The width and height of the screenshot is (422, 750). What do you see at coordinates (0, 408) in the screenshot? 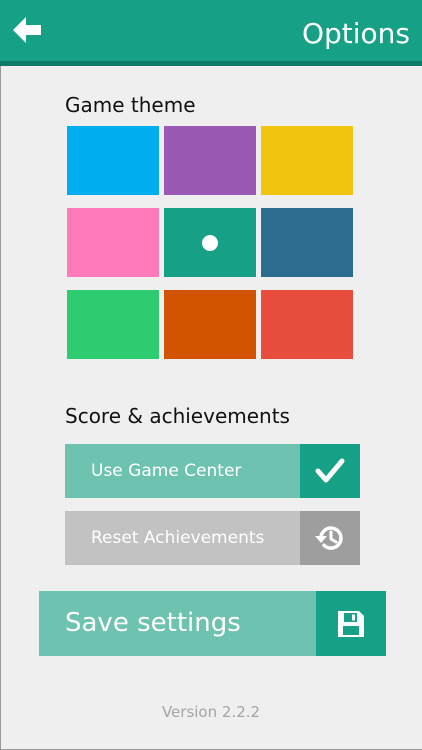
I see `frame-border-left` at bounding box center [0, 408].